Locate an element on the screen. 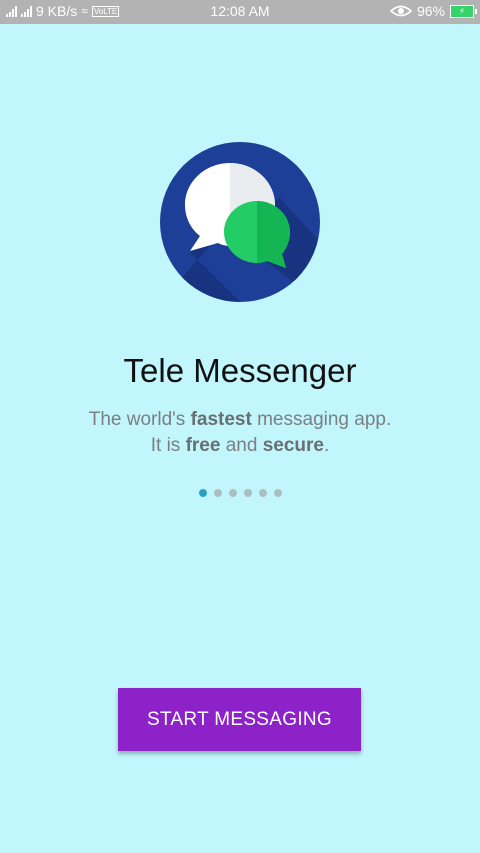 The image size is (480, 853). tagline-bold-fastest: fastest is located at coordinates (221, 419).